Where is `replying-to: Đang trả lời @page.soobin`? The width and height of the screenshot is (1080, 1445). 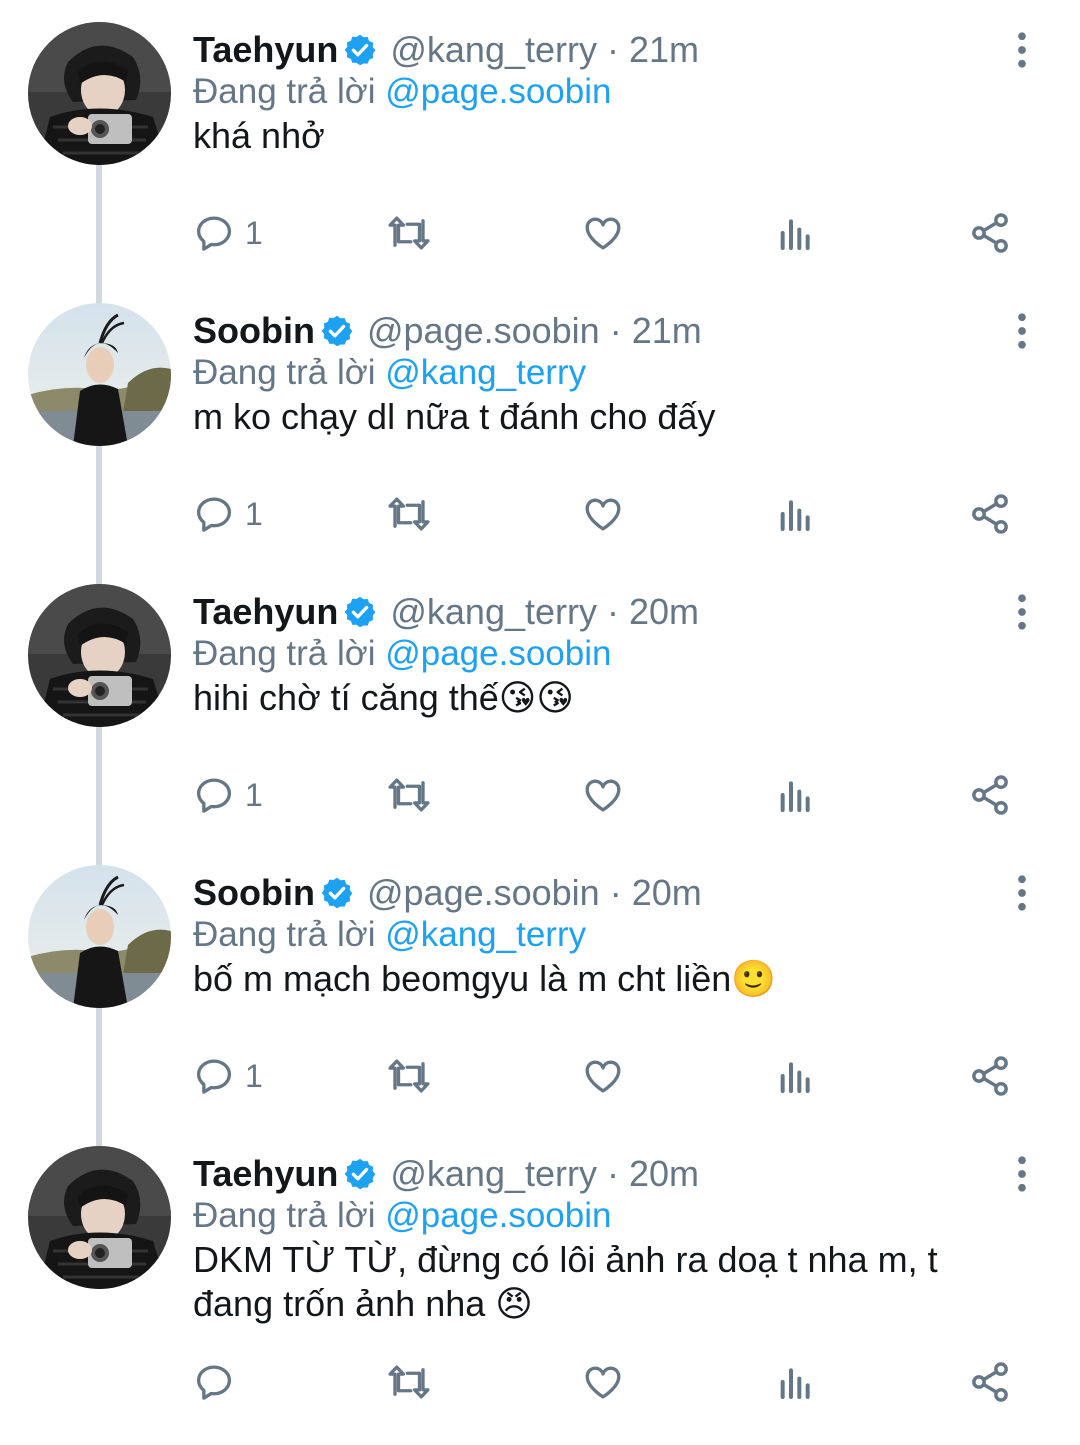 replying-to: Đang trả lời @page.soobin is located at coordinates (402, 1216).